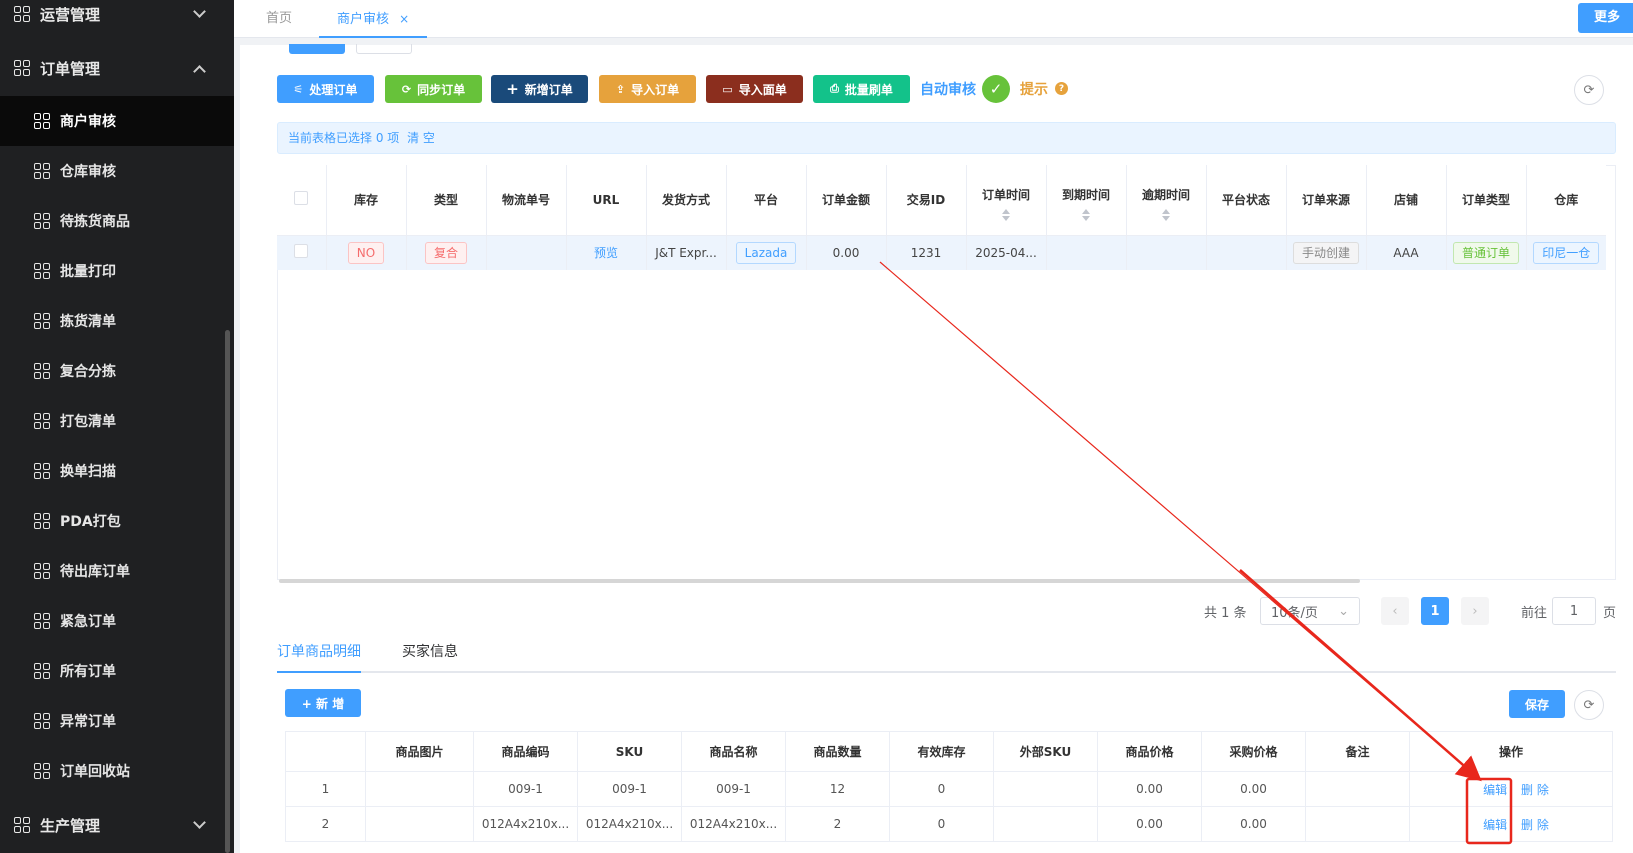 The image size is (1633, 853). What do you see at coordinates (647, 89) in the screenshot?
I see `import-order-button: ⇪ 导入订单` at bounding box center [647, 89].